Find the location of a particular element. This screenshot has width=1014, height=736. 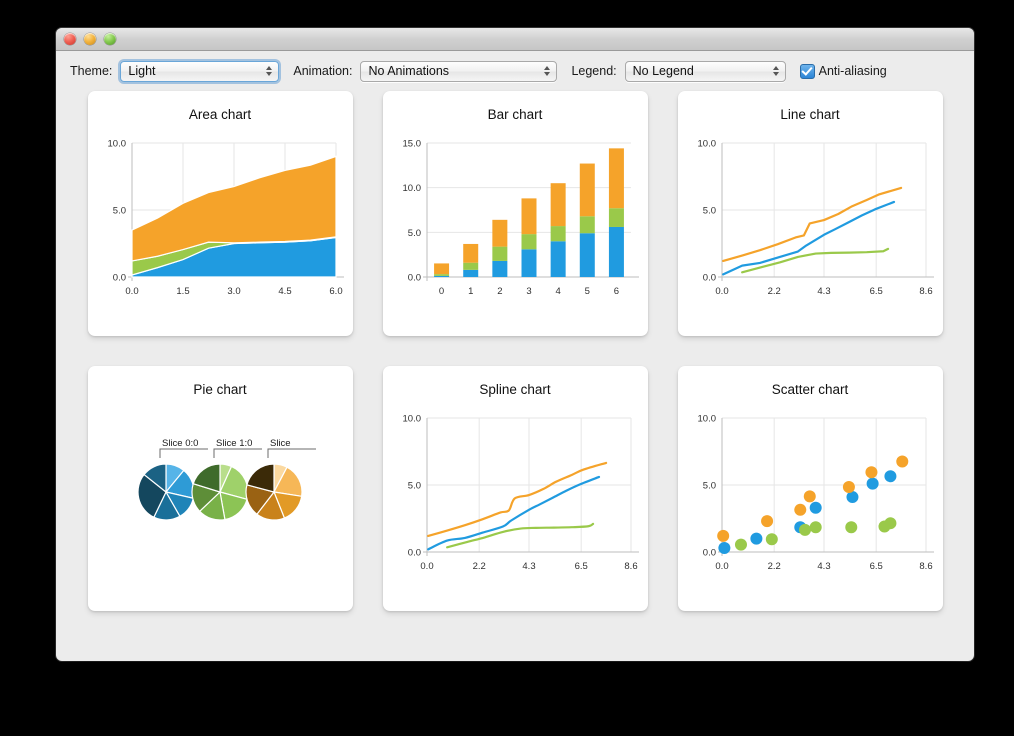

x-tick-label: 5 is located at coordinates (586, 291).